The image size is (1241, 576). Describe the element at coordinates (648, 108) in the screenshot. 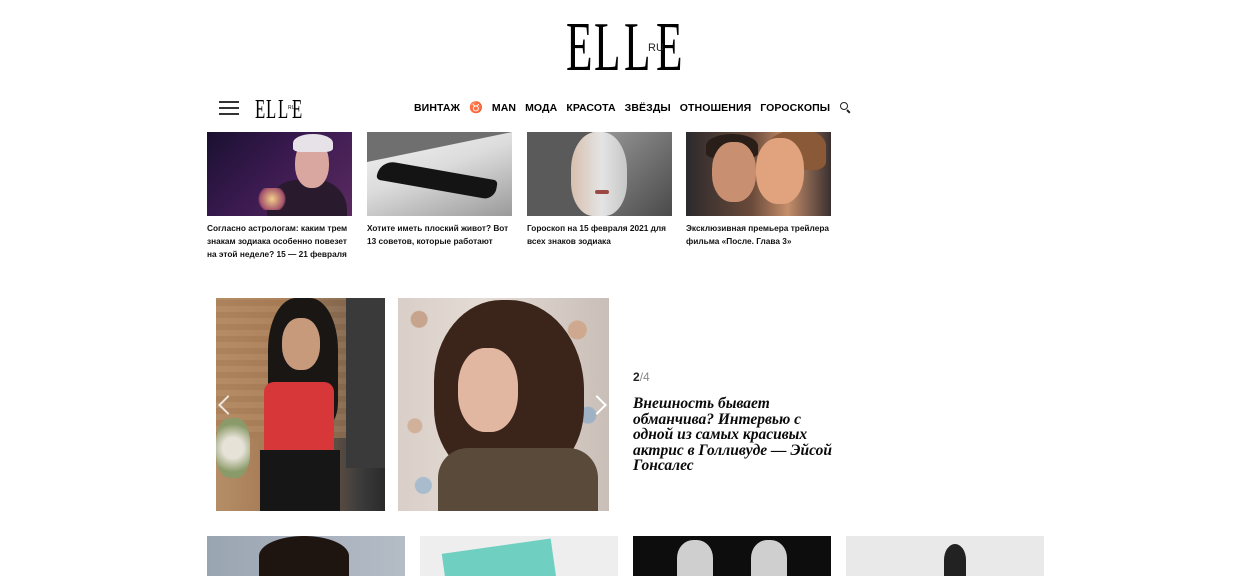

I see `nav-item-stars: ЗВЁЗДЫ` at that location.